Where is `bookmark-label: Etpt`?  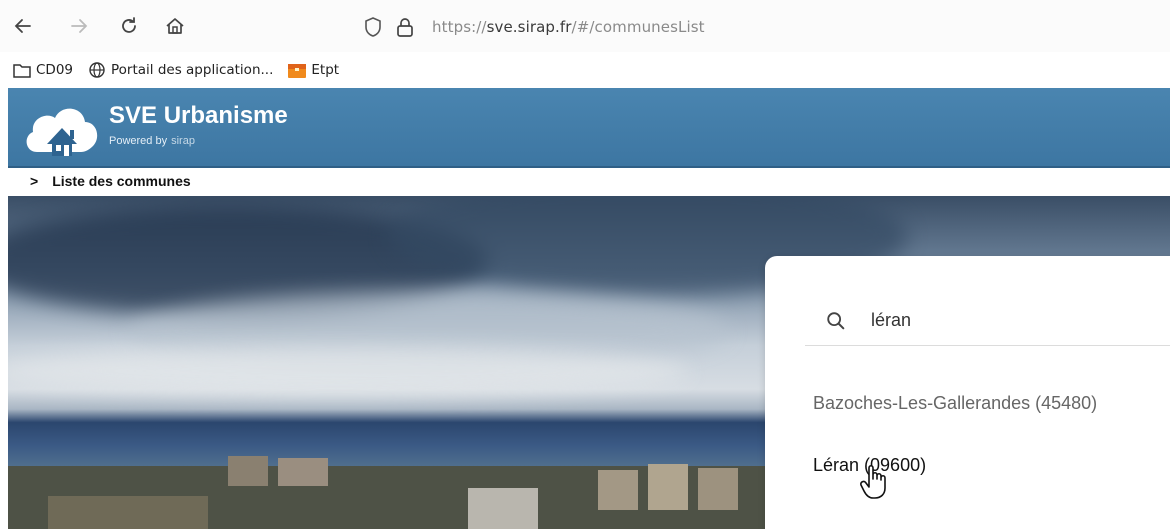
bookmark-label: Etpt is located at coordinates (325, 70).